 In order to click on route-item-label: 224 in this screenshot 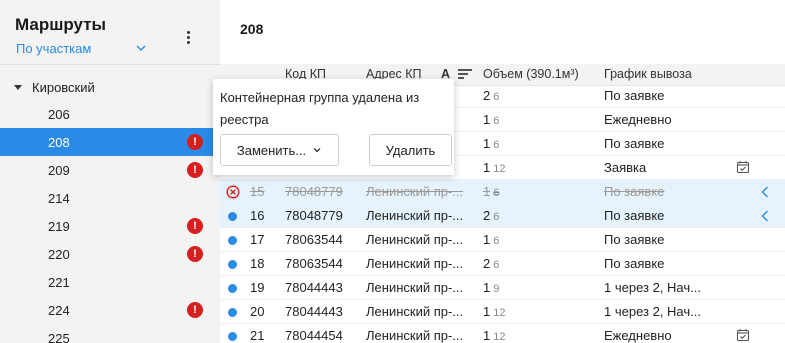, I will do `click(59, 310)`.